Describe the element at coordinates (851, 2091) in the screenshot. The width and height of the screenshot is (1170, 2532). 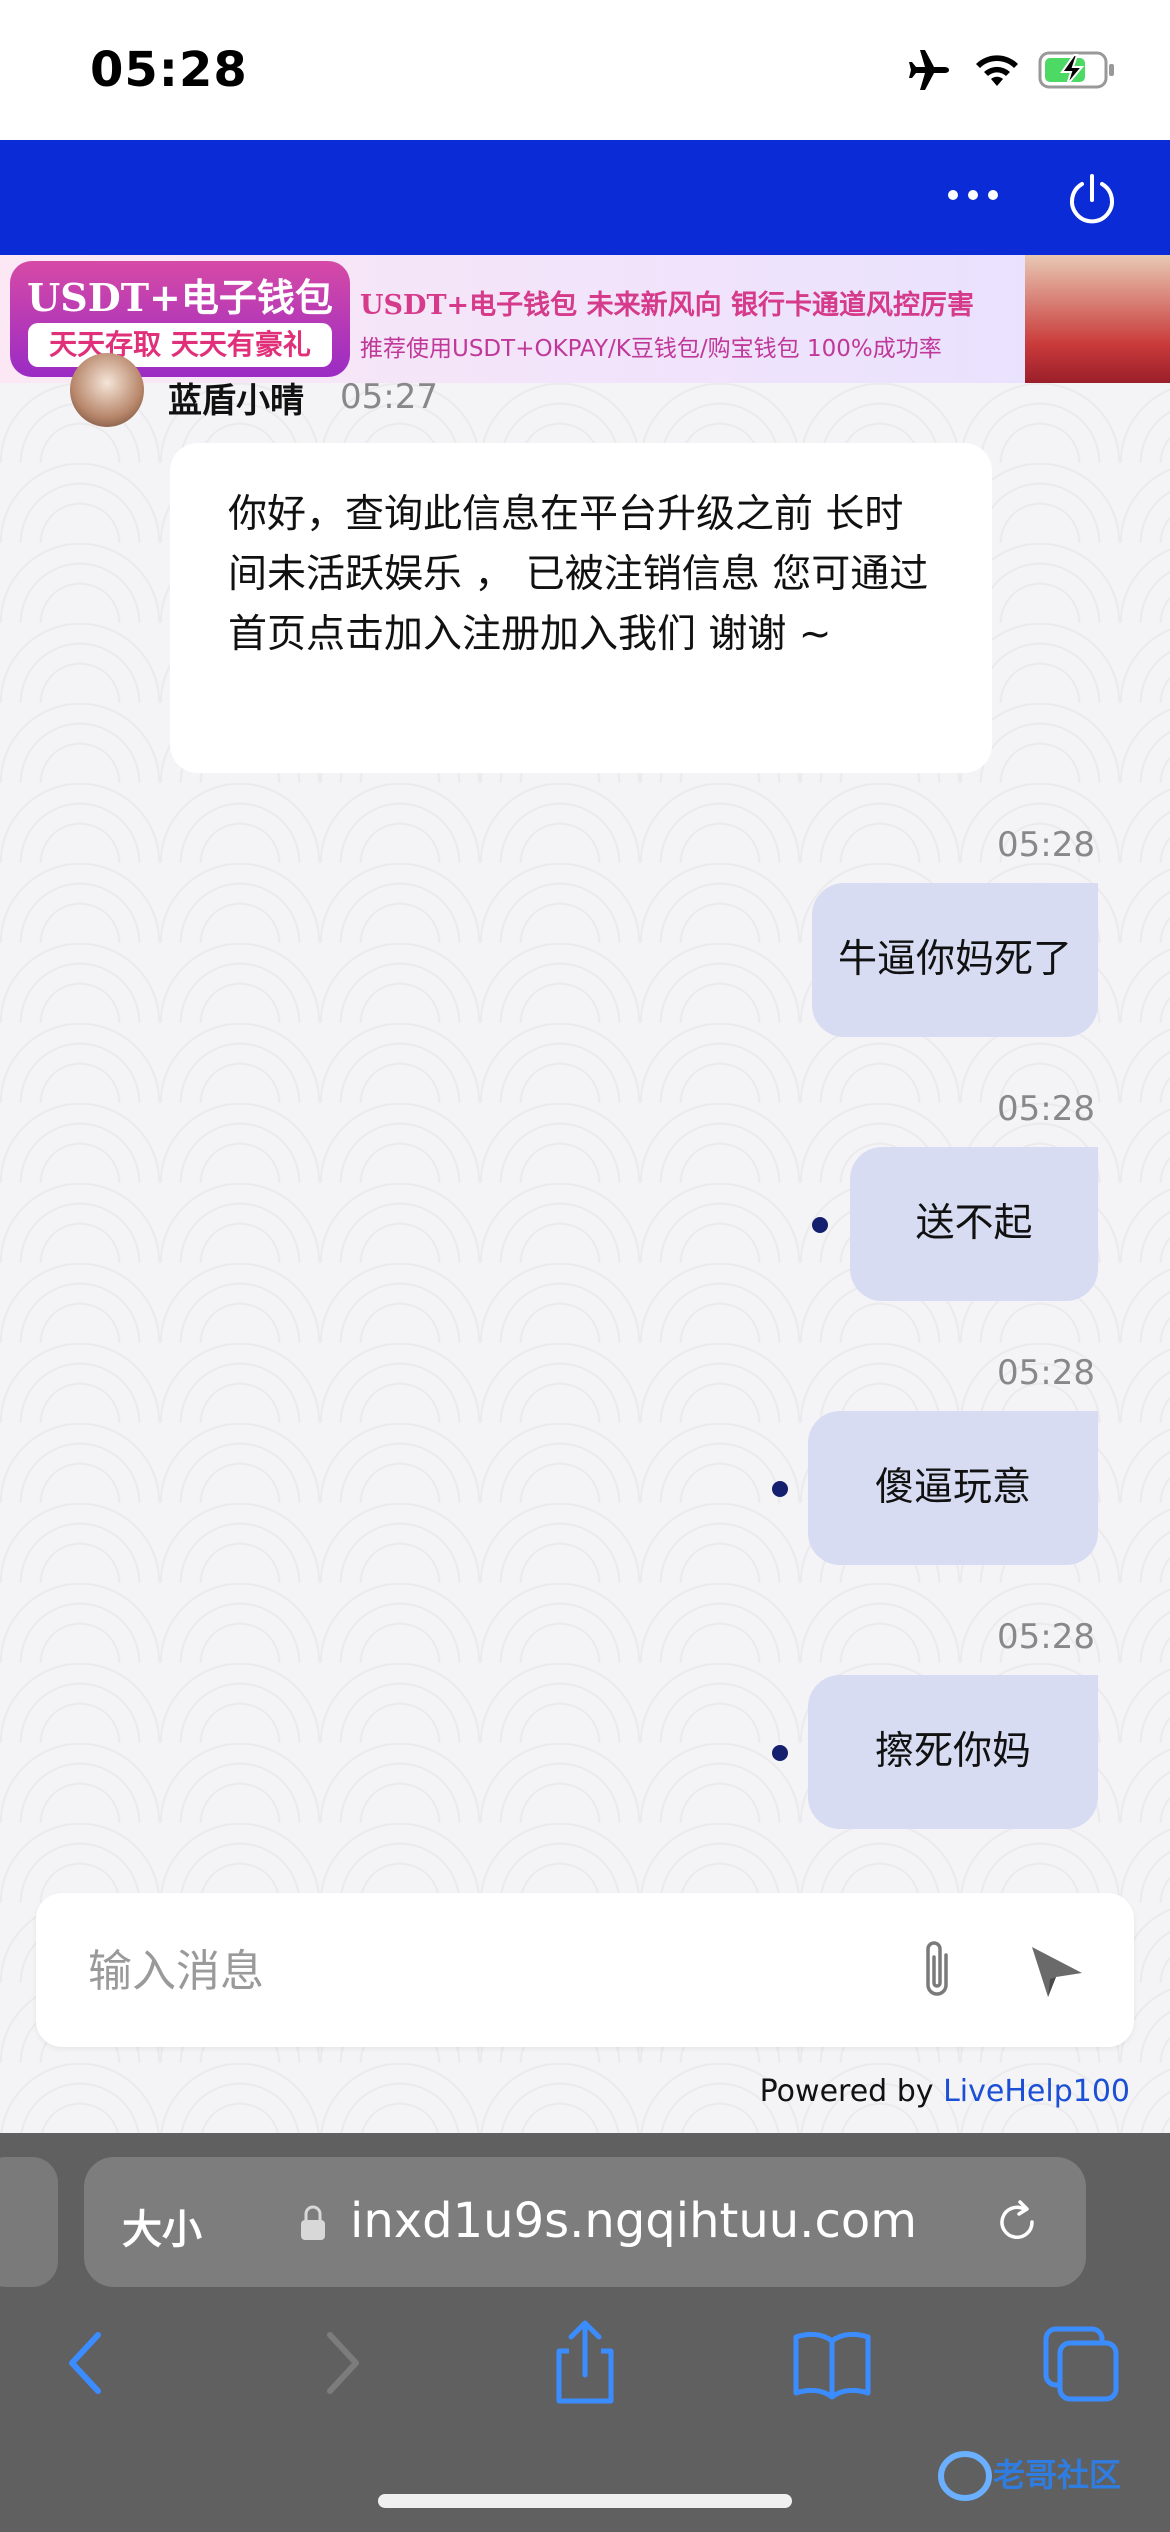
I see `powered-by-prefix: Powered by` at that location.